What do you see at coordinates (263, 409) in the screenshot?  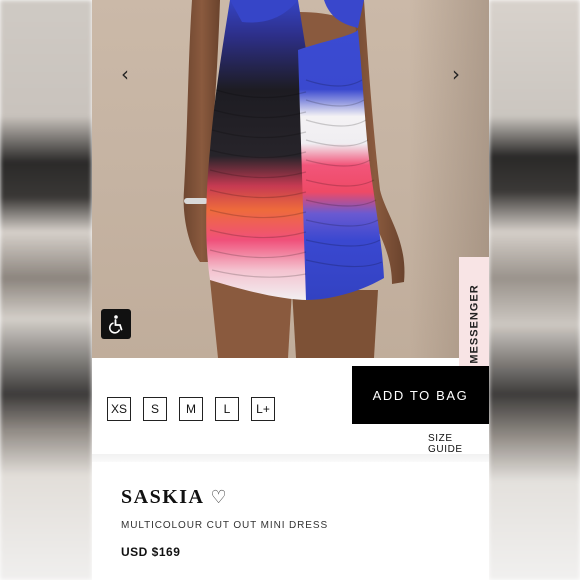 I see `size-option-l-plus: L+` at bounding box center [263, 409].